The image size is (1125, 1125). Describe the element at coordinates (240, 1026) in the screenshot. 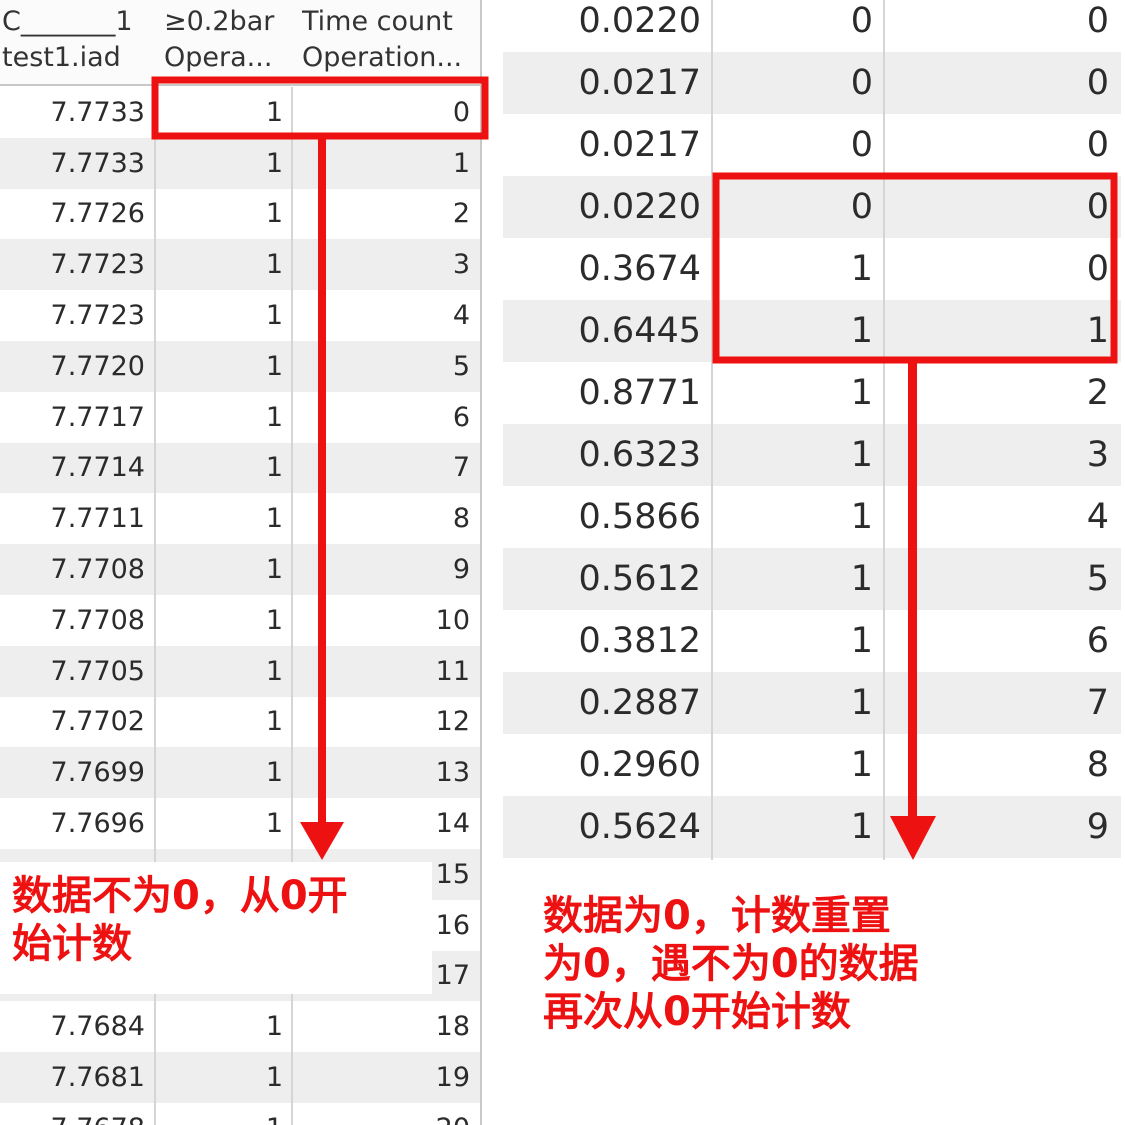

I see `table-row: 7.7684 1 18` at that location.